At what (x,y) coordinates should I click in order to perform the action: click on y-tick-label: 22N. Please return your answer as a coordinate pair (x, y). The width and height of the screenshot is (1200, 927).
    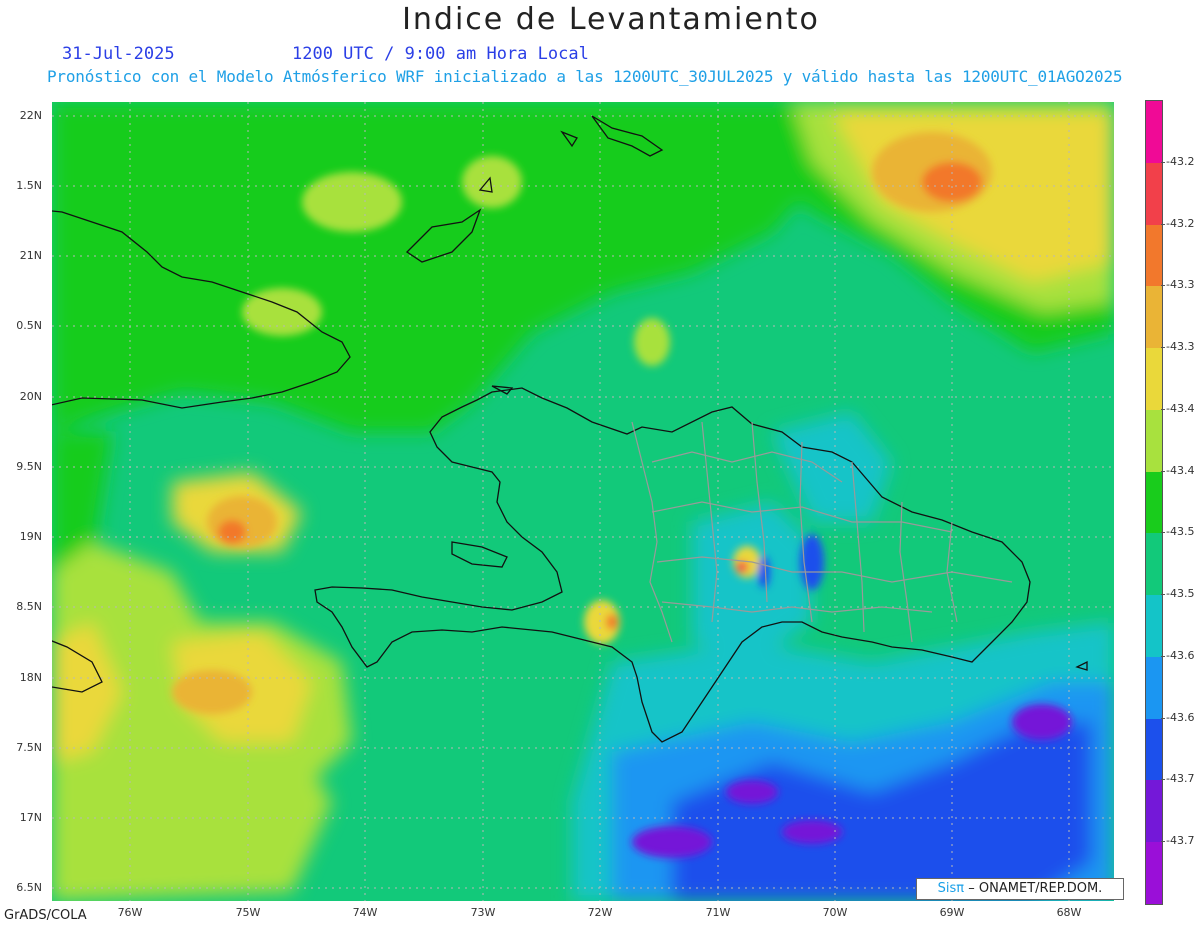
    Looking at the image, I should click on (30, 115).